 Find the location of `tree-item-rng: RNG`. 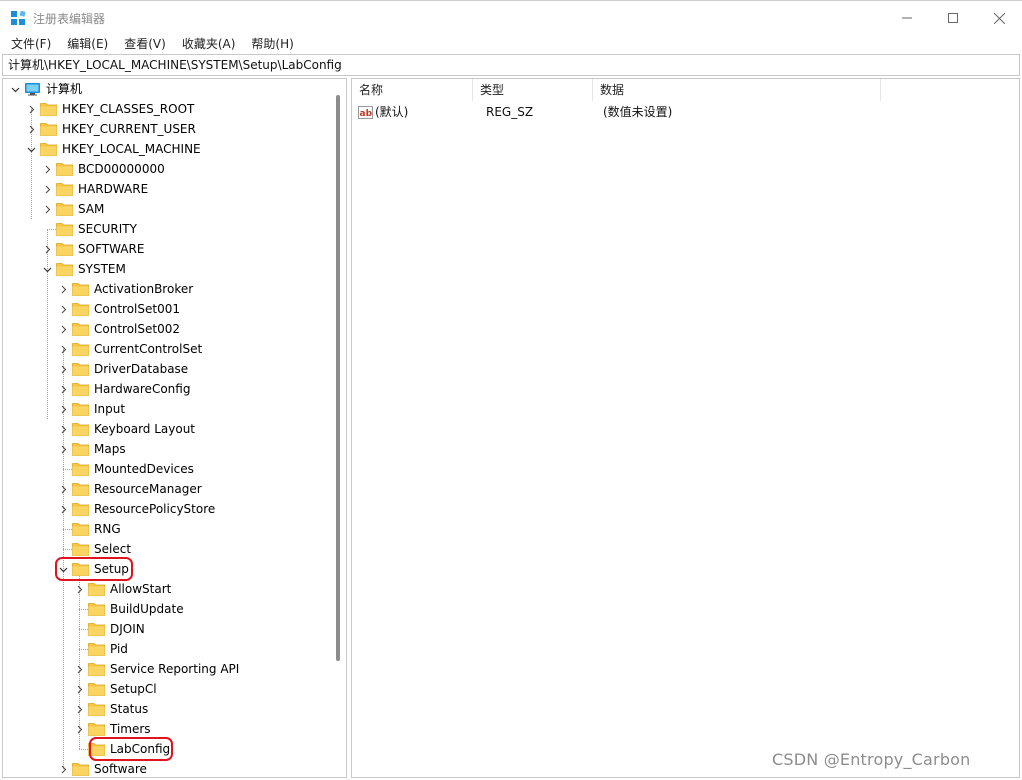

tree-item-rng: RNG is located at coordinates (89, 529).